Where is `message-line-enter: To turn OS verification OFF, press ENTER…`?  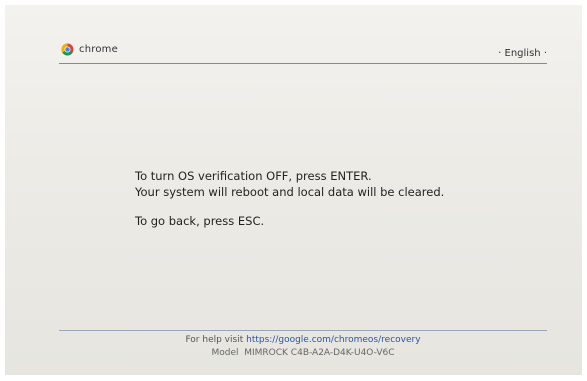 message-line-enter: To turn OS verification OFF, press ENTER… is located at coordinates (253, 176).